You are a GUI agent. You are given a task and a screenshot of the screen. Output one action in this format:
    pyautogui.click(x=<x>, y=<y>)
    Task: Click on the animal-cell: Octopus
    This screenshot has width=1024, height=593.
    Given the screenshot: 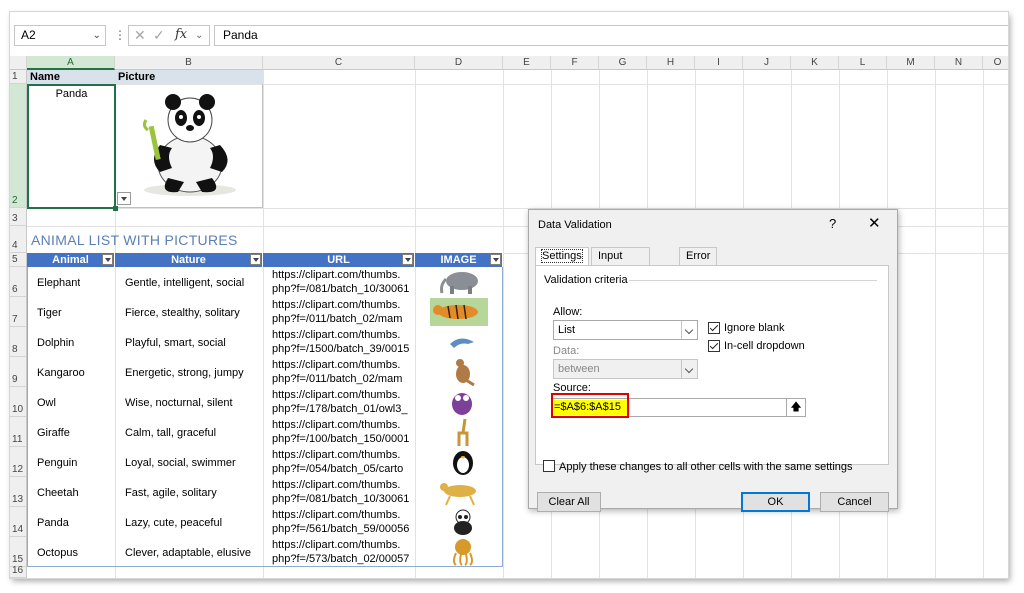 What is the action you would take?
    pyautogui.click(x=57, y=553)
    